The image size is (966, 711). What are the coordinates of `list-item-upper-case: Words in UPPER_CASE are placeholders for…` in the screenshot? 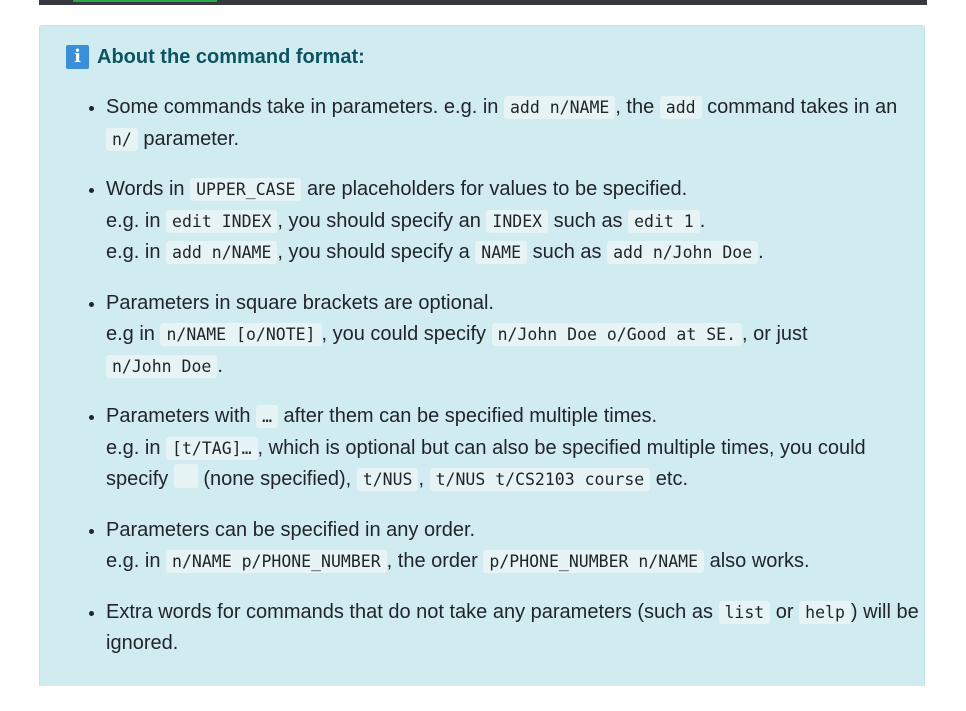 It's located at (516, 221).